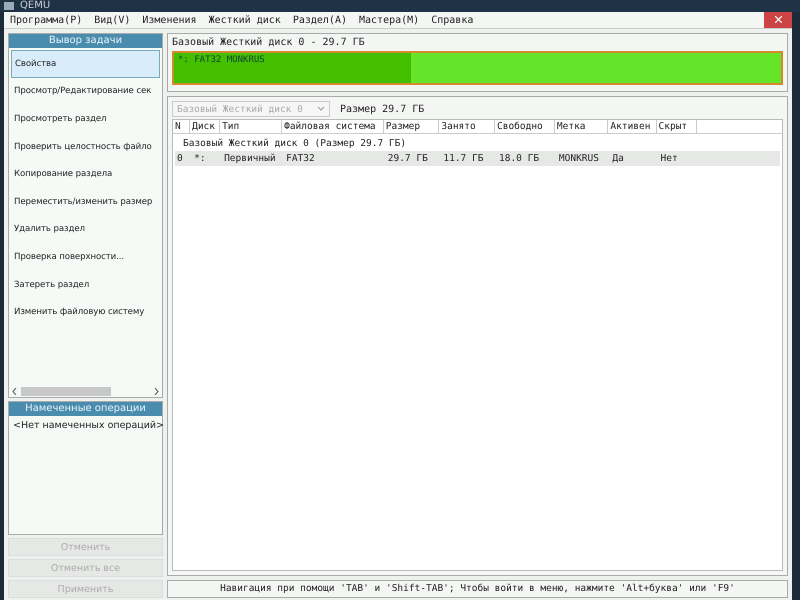 This screenshot has width=800, height=600. I want to click on size-label: Размер 29.7 ГБ, so click(382, 109).